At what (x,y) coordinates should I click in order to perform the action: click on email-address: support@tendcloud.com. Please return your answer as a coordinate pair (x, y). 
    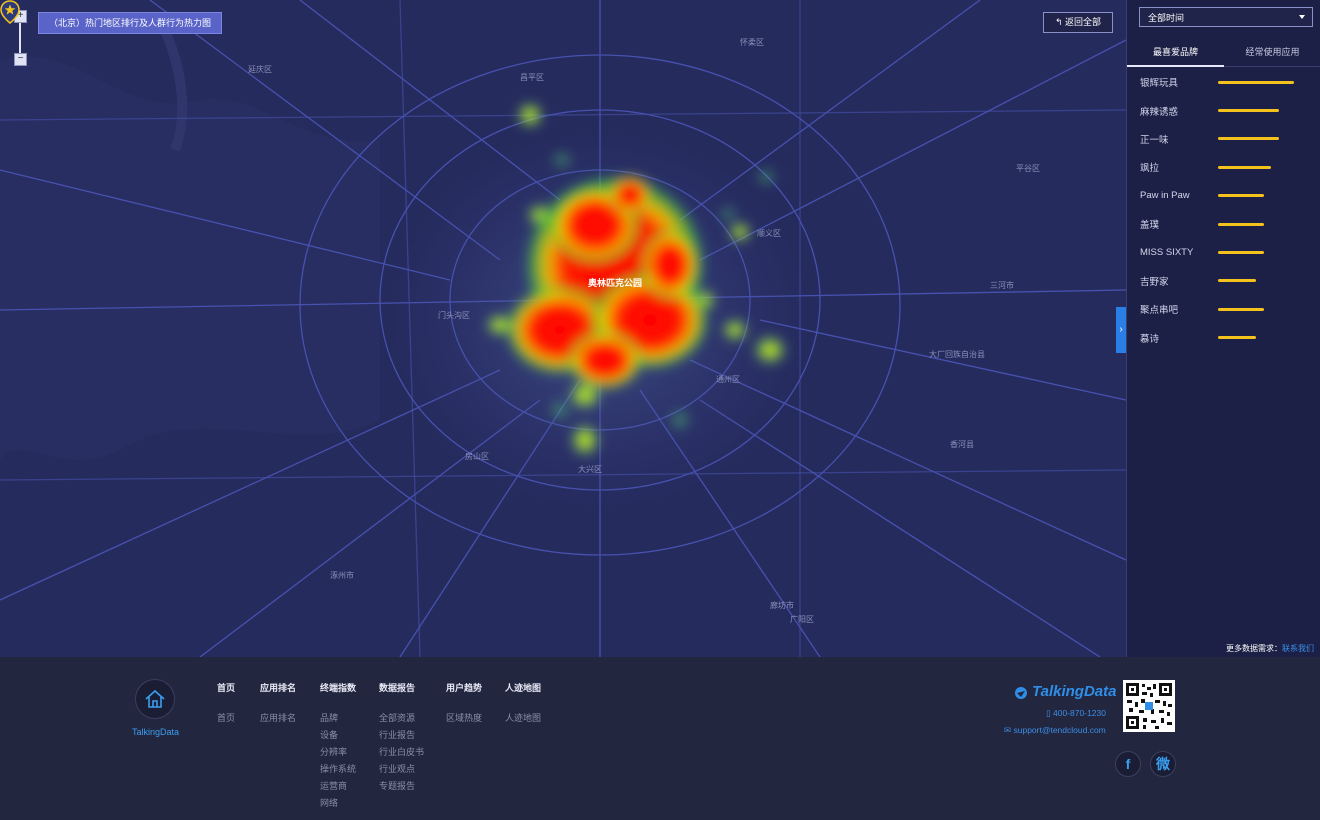
    Looking at the image, I should click on (1059, 730).